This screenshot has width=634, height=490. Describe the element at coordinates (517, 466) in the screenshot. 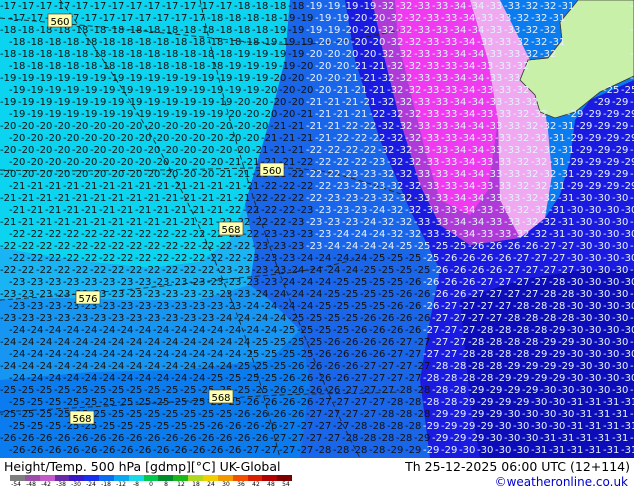

I see `valid-time: Th 25-12-2025 06:00 UTC (12+114)` at that location.